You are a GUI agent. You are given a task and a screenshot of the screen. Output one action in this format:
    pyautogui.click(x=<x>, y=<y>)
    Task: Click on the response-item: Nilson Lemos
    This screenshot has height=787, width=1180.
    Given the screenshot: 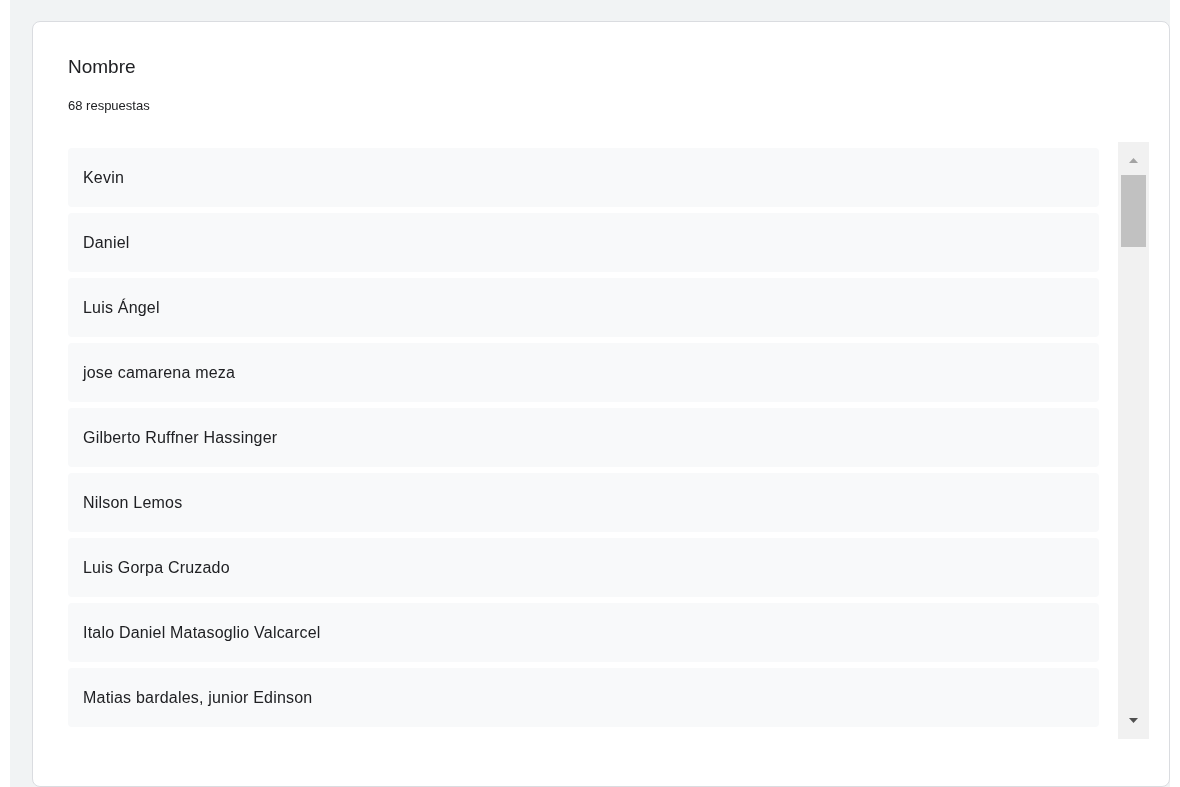 What is the action you would take?
    pyautogui.click(x=583, y=502)
    